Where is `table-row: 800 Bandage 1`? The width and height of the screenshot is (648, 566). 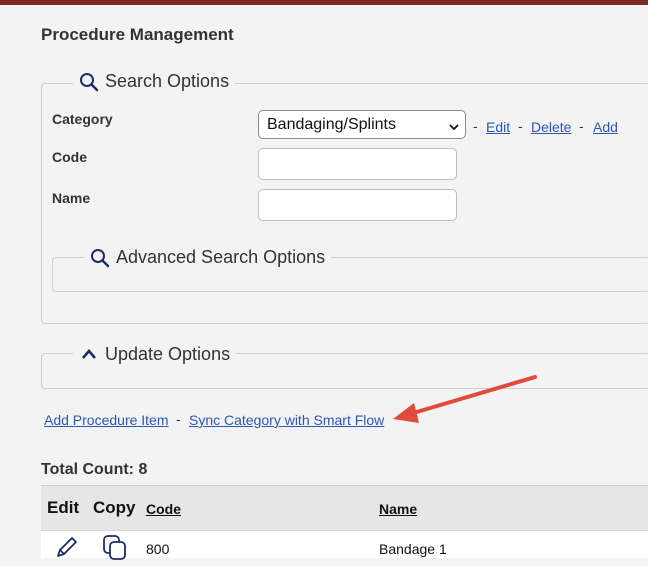 table-row: 800 Bandage 1 is located at coordinates (344, 545).